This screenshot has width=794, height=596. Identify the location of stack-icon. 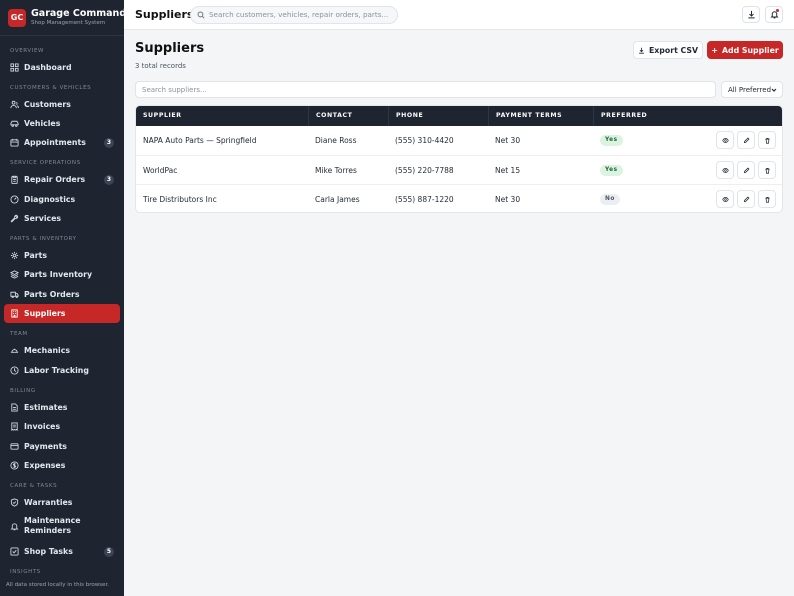
(14, 274).